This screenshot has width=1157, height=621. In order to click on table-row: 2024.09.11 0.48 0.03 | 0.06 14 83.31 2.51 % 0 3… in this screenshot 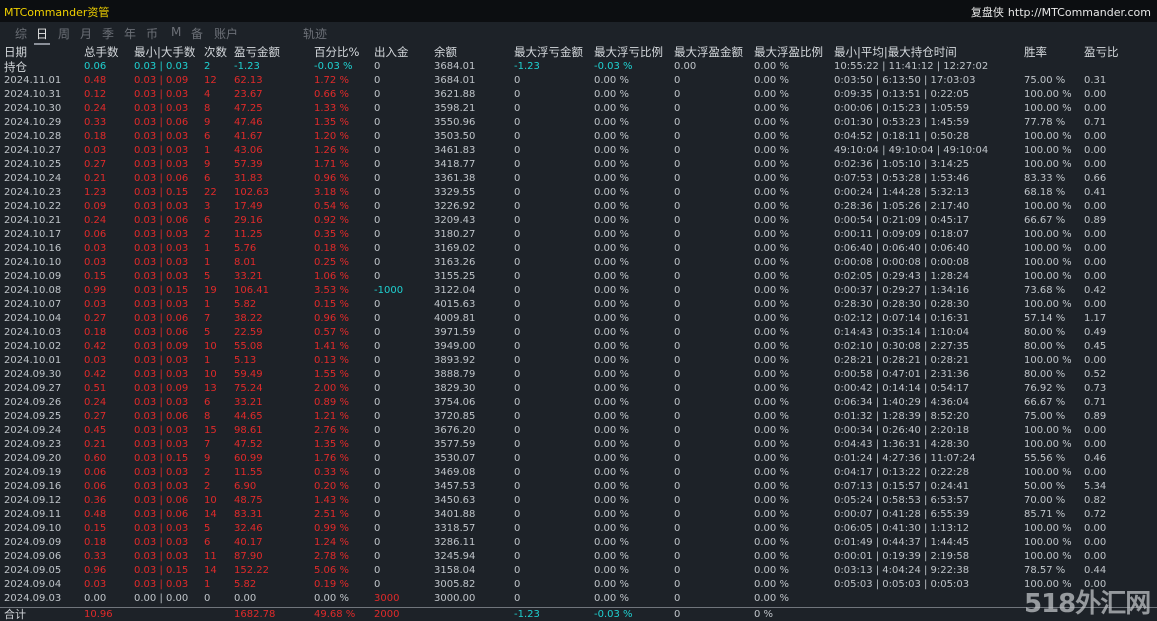, I will do `click(578, 515)`.